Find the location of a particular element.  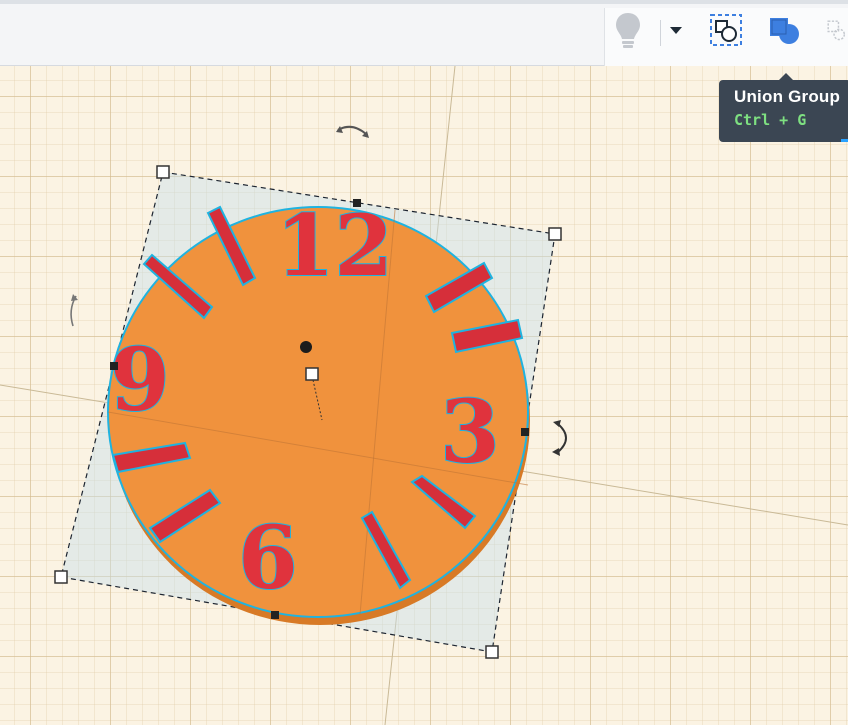

union-group-icon is located at coordinates (784, 30).